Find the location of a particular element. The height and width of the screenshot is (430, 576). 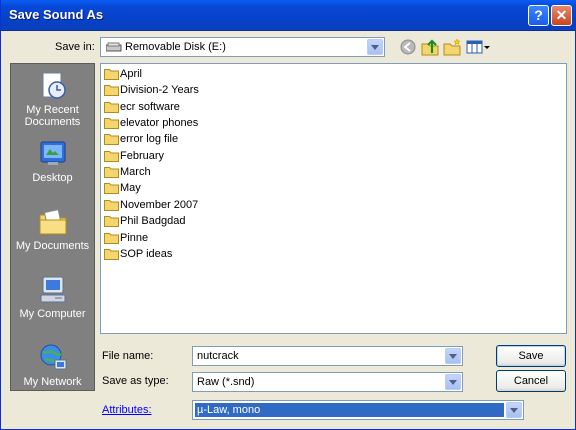

folder-name: elevator phones is located at coordinates (159, 123).